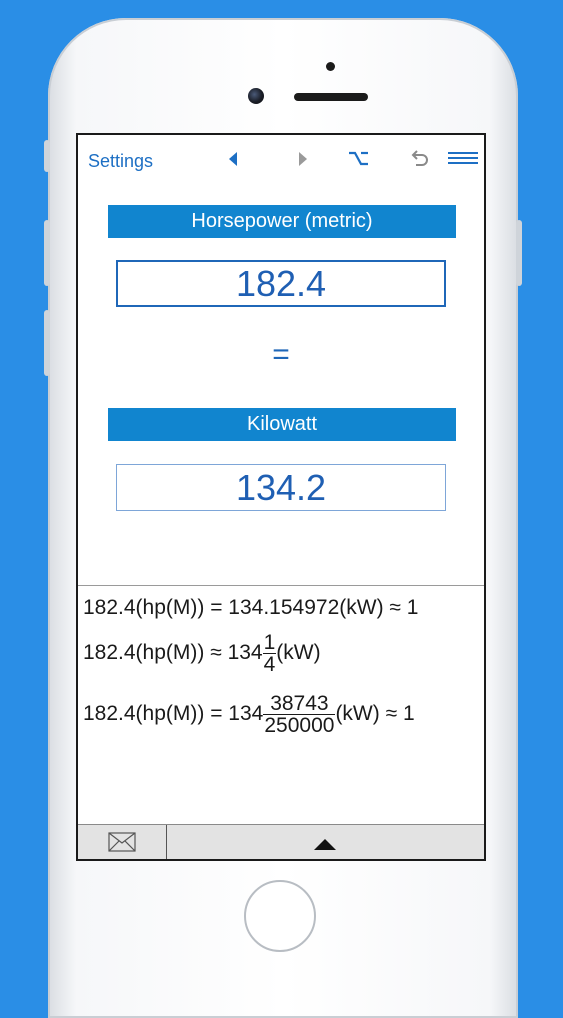 This screenshot has height=1018, width=563. Describe the element at coordinates (122, 844) in the screenshot. I see `mail-icon` at that location.